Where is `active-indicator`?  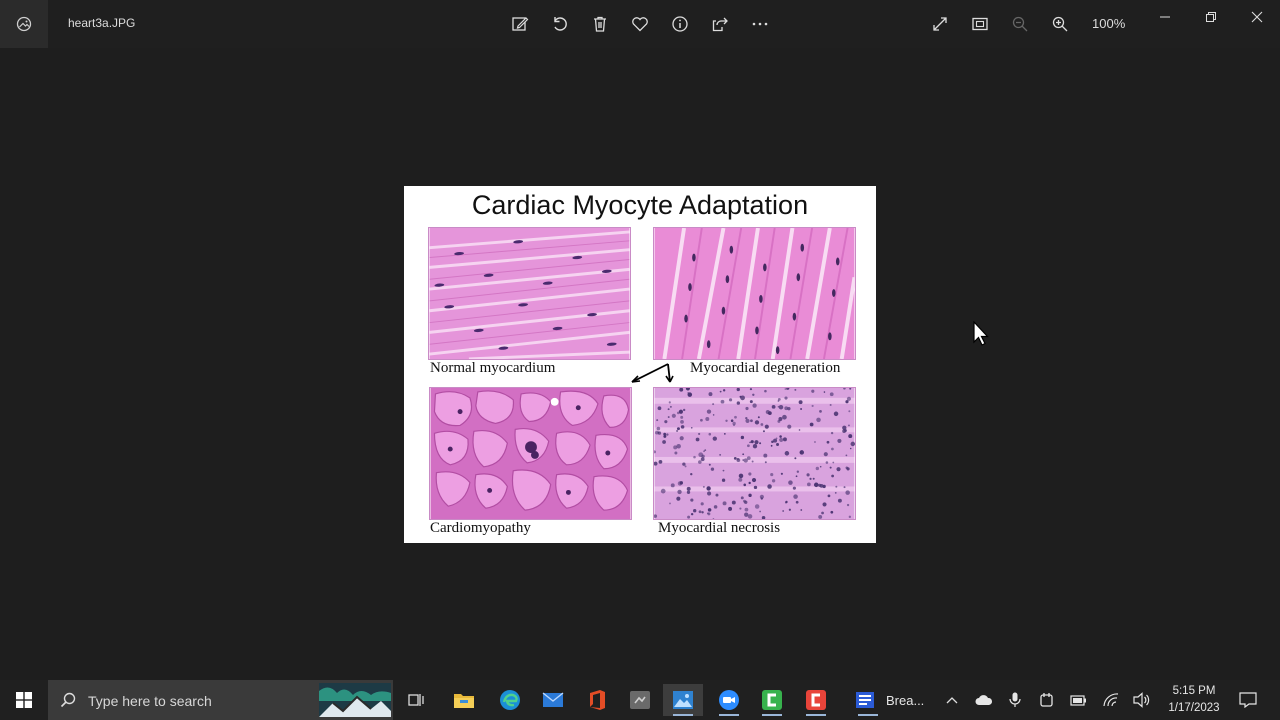
active-indicator is located at coordinates (683, 715).